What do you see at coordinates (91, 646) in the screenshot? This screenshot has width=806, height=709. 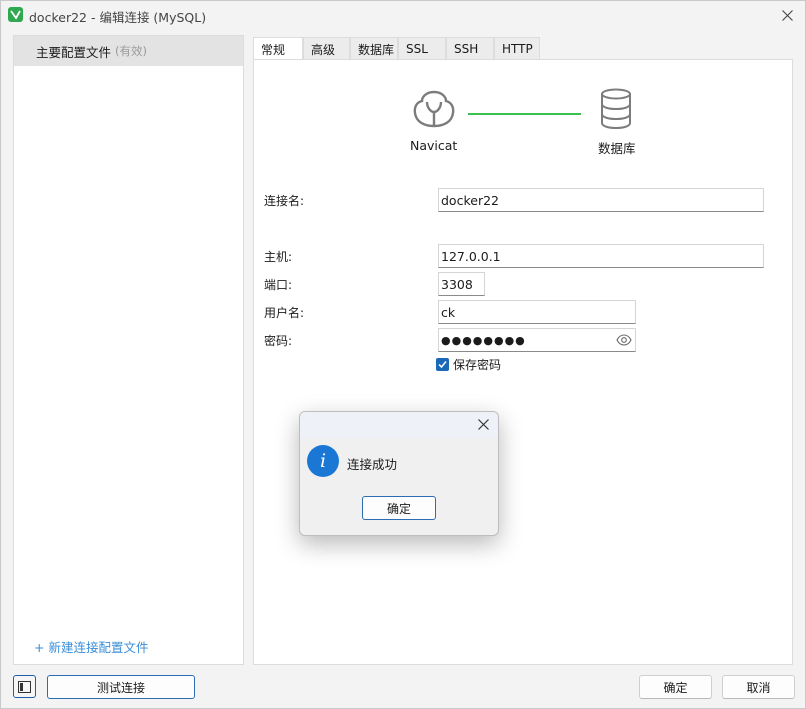 I see `new-profile-link: + 新建连接配置文件` at bounding box center [91, 646].